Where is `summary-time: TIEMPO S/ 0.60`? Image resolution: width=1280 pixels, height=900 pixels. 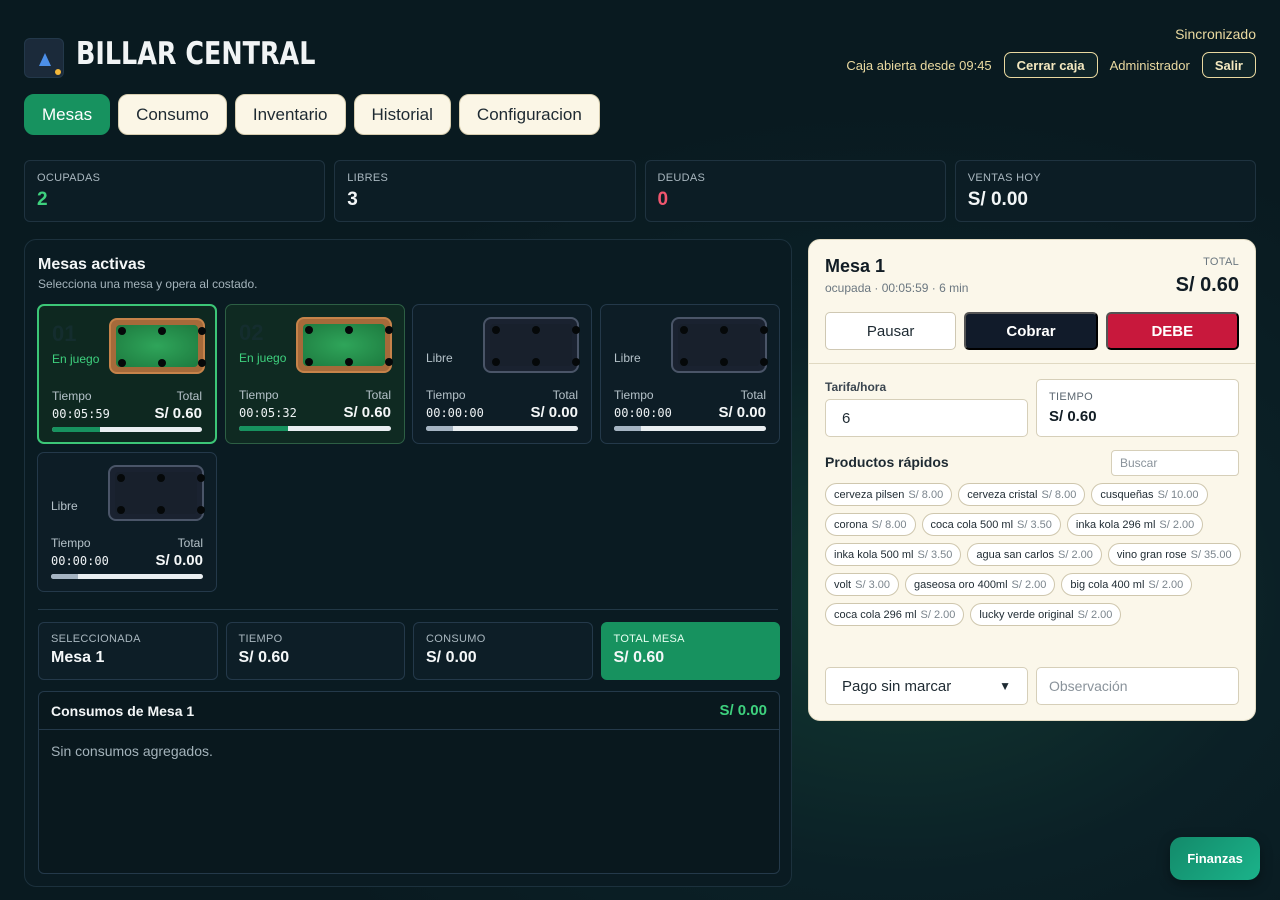
summary-time: TIEMPO S/ 0.60 is located at coordinates (315, 651).